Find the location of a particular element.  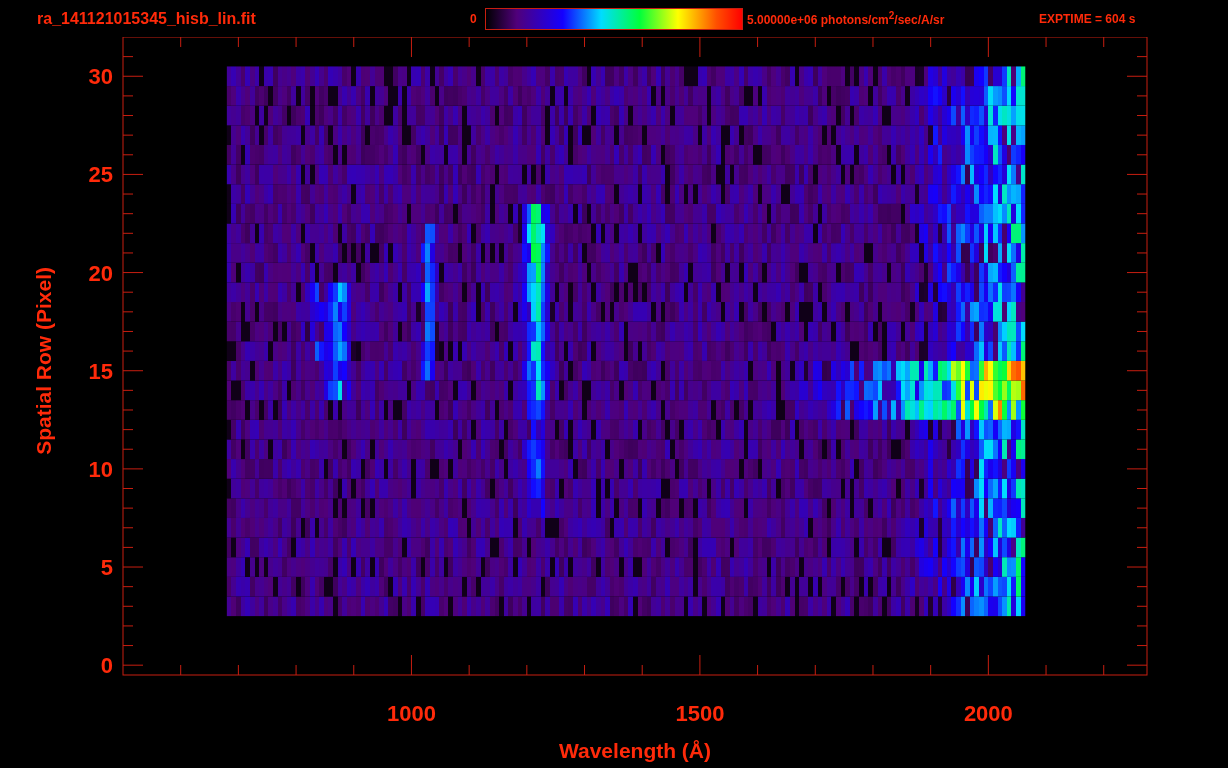

exposure-time: EXPTIME = 604 s is located at coordinates (1087, 18).